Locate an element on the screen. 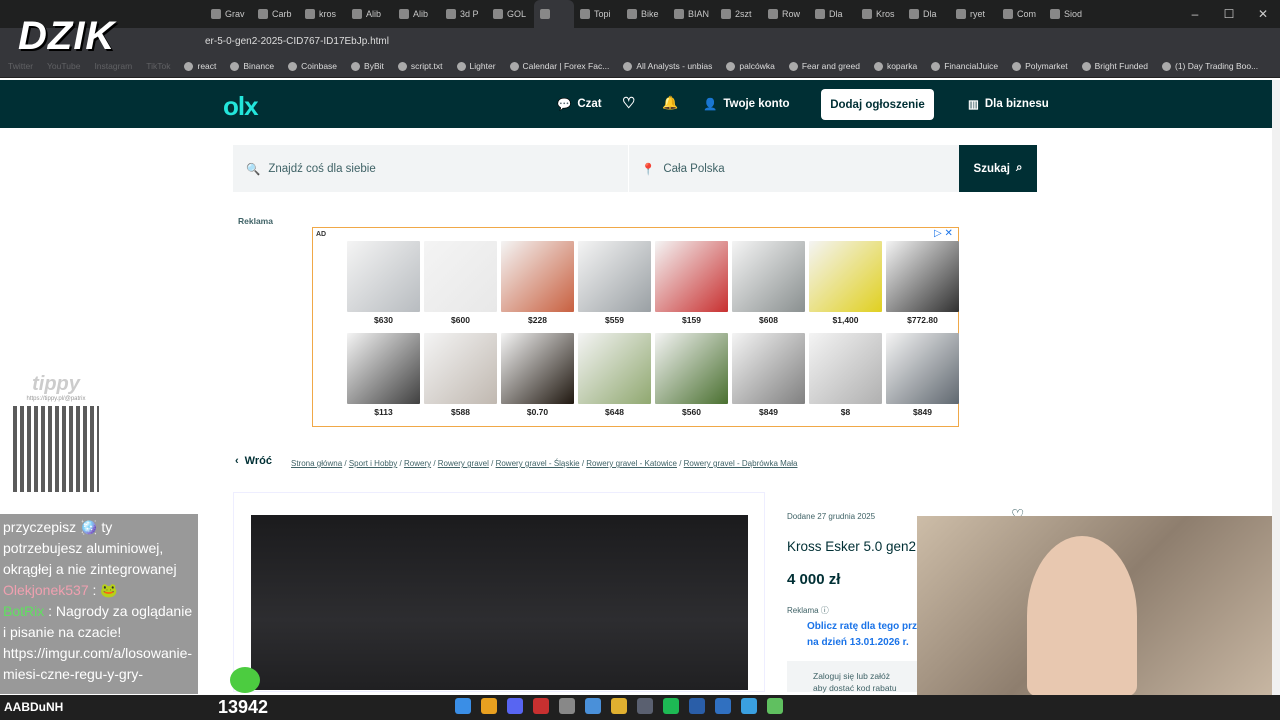  close-icon: ✕ is located at coordinates (1263, 14).